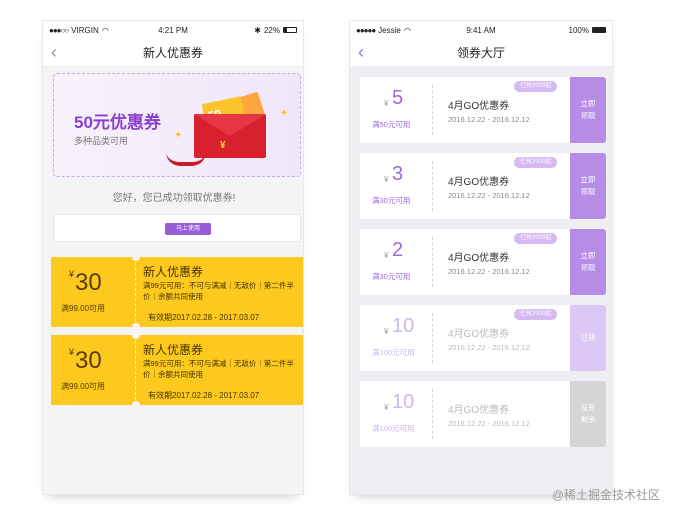 The image size is (674, 517). I want to click on status-right: 100%, so click(561, 30).